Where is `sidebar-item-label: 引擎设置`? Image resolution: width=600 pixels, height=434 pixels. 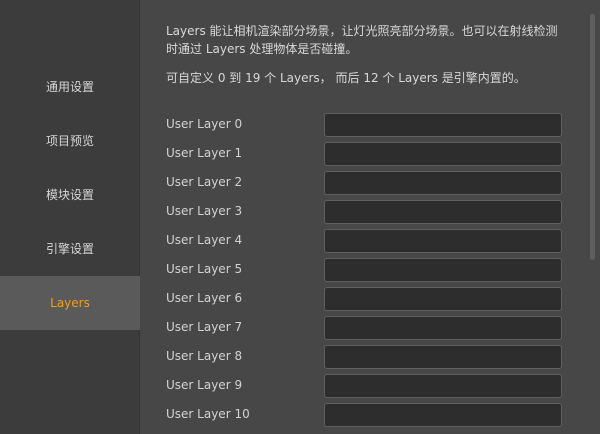 sidebar-item-label: 引擎设置 is located at coordinates (69, 248).